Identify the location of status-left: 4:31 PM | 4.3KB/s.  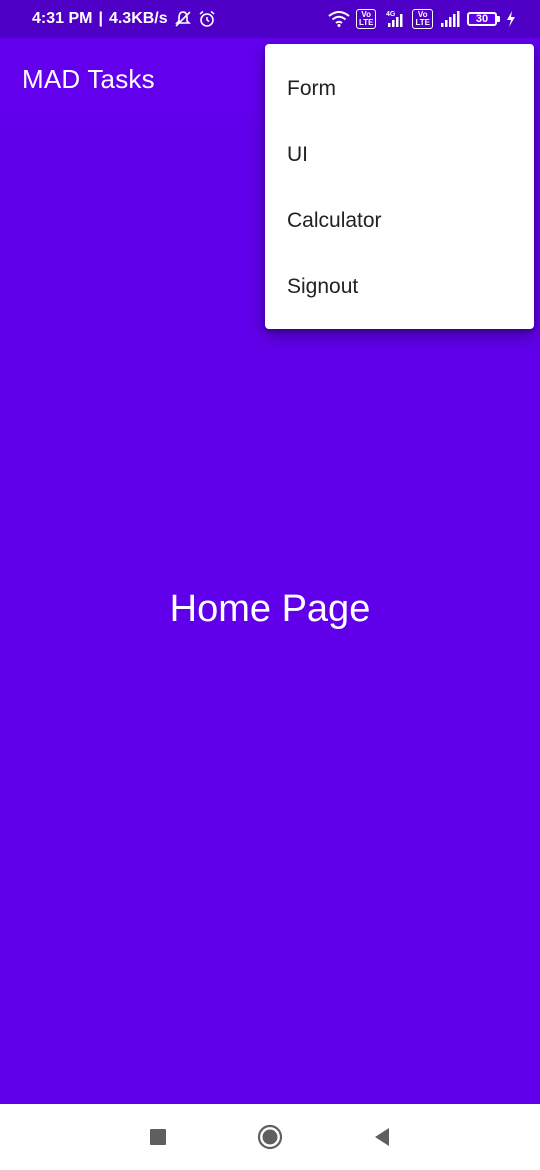
(124, 19).